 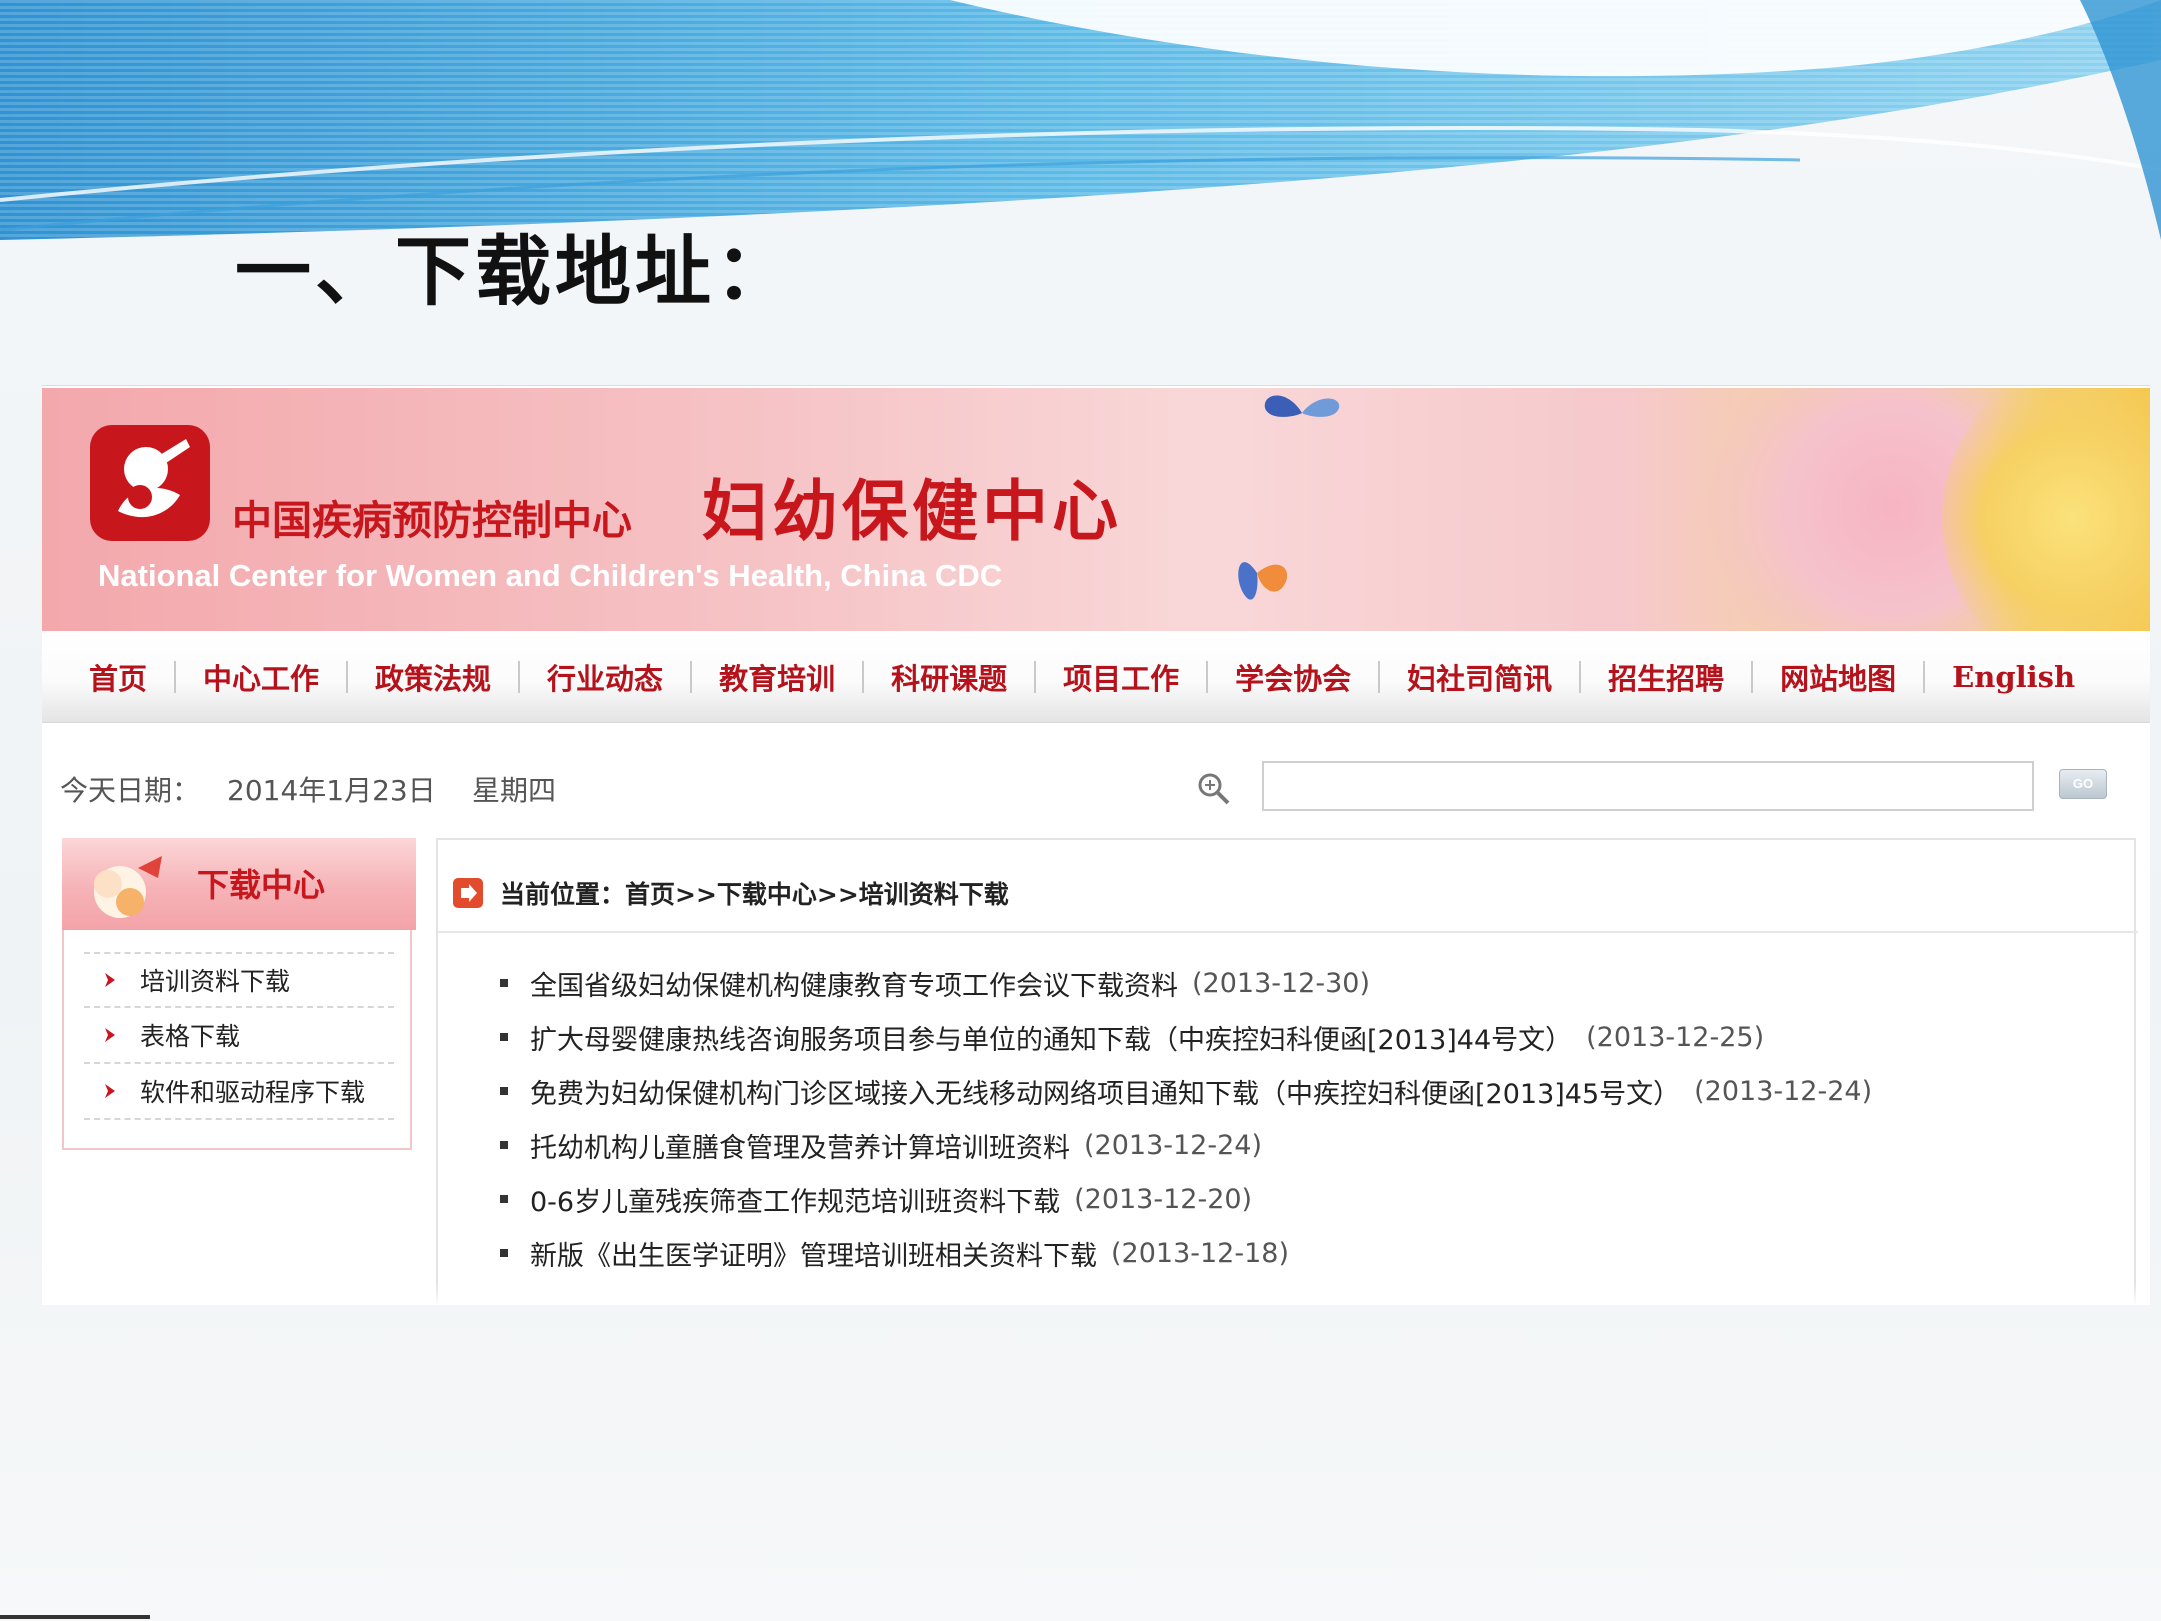 I want to click on footer-line, so click(x=75, y=1617).